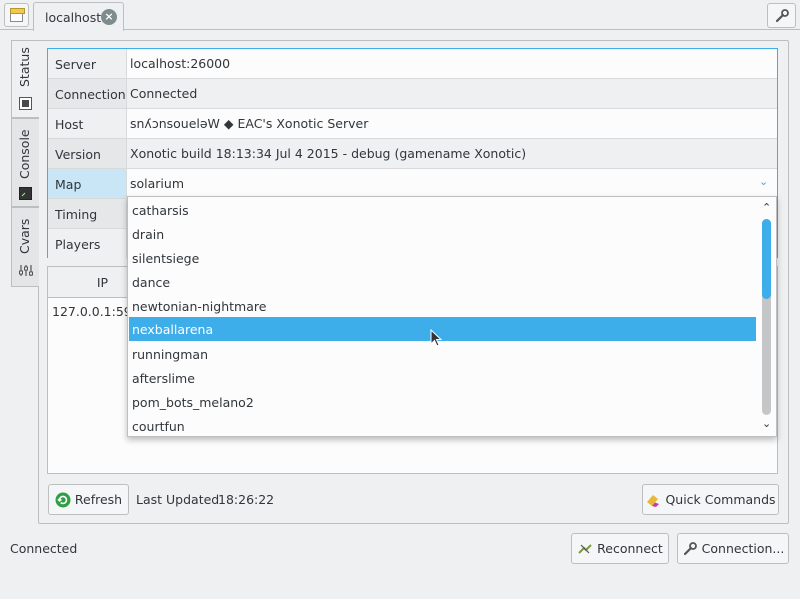 Image resolution: width=800 pixels, height=599 pixels. I want to click on new-document-icon, so click(17, 15).